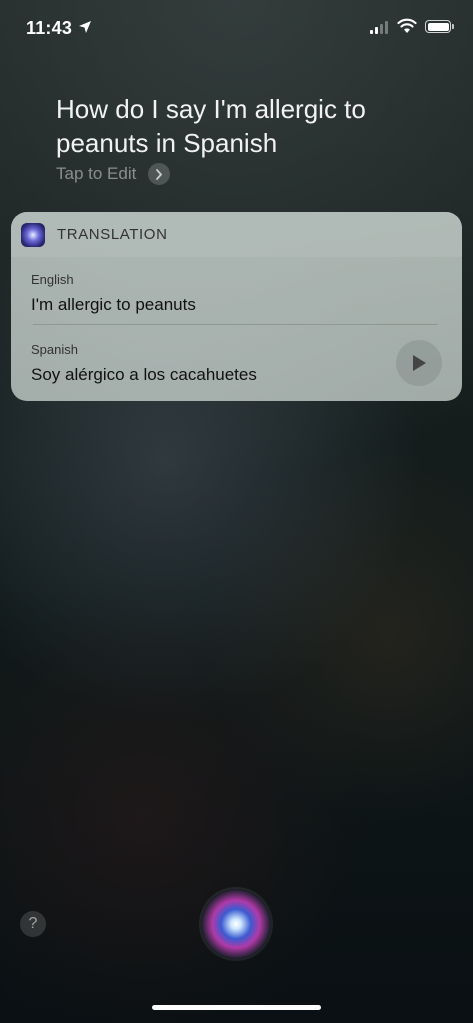 The width and height of the screenshot is (473, 1023). I want to click on source-text: I'm allergic to peanuts, so click(113, 304).